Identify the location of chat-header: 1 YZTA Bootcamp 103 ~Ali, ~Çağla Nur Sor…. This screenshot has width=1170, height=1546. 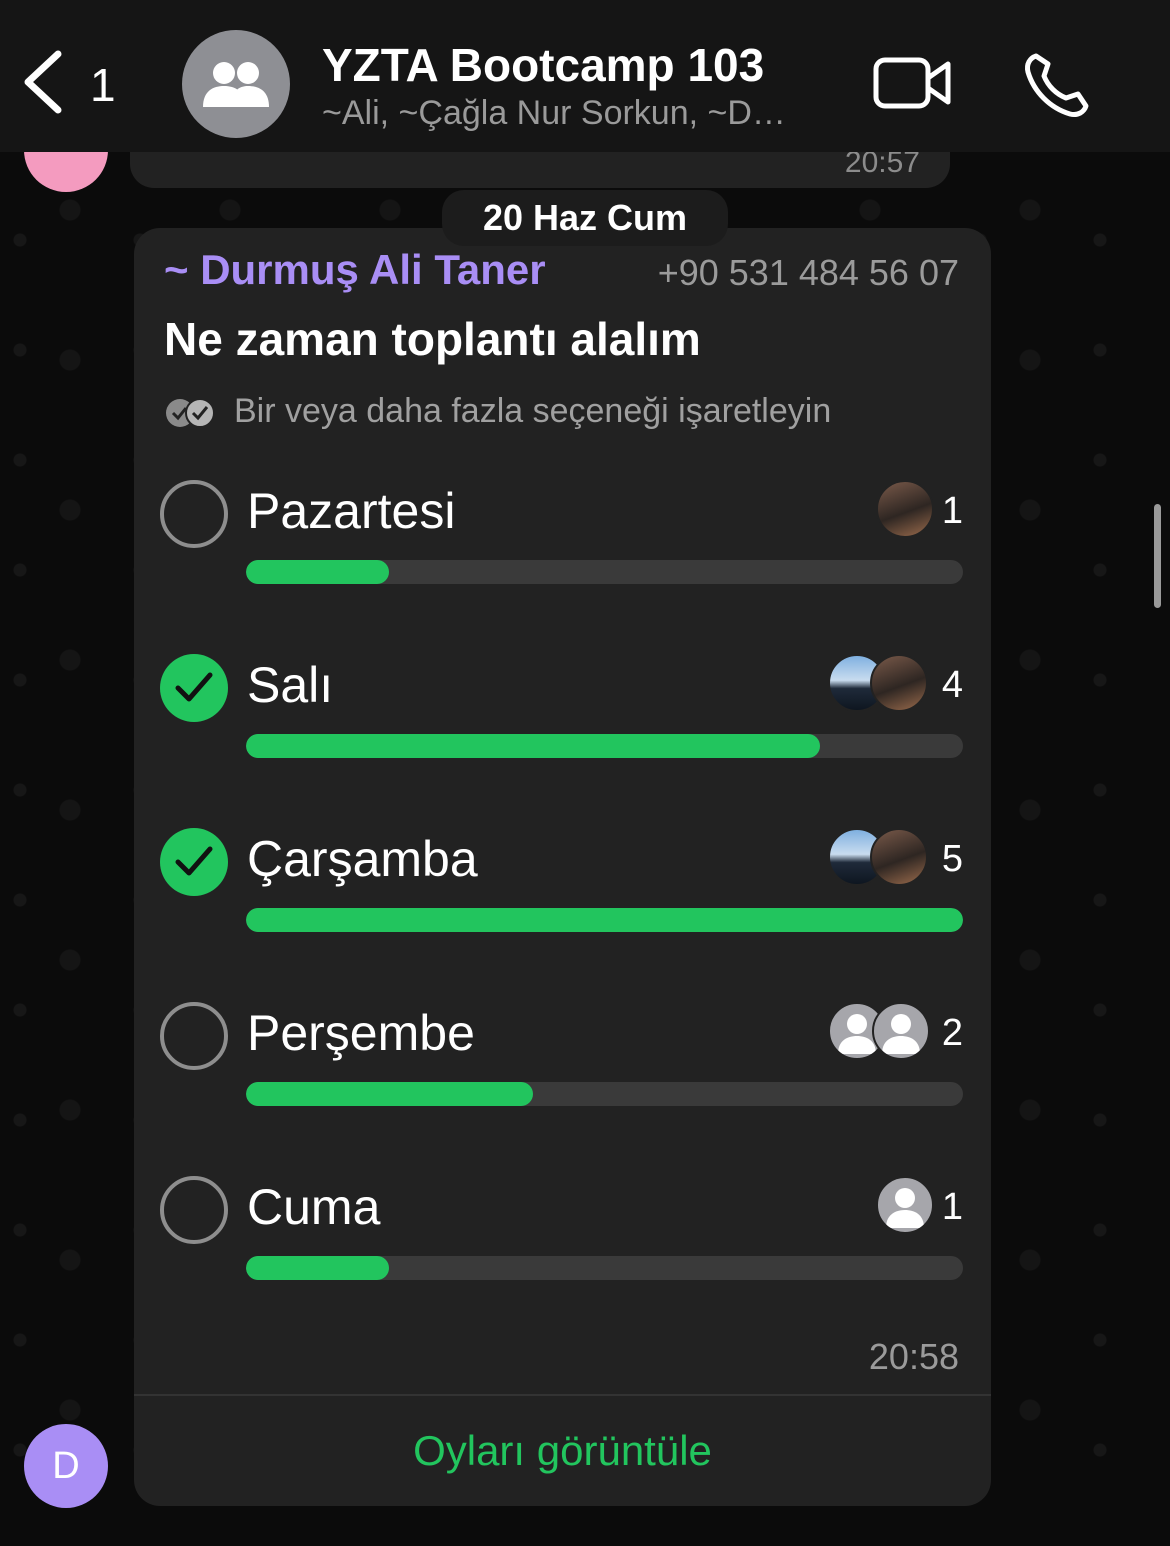
(585, 76).